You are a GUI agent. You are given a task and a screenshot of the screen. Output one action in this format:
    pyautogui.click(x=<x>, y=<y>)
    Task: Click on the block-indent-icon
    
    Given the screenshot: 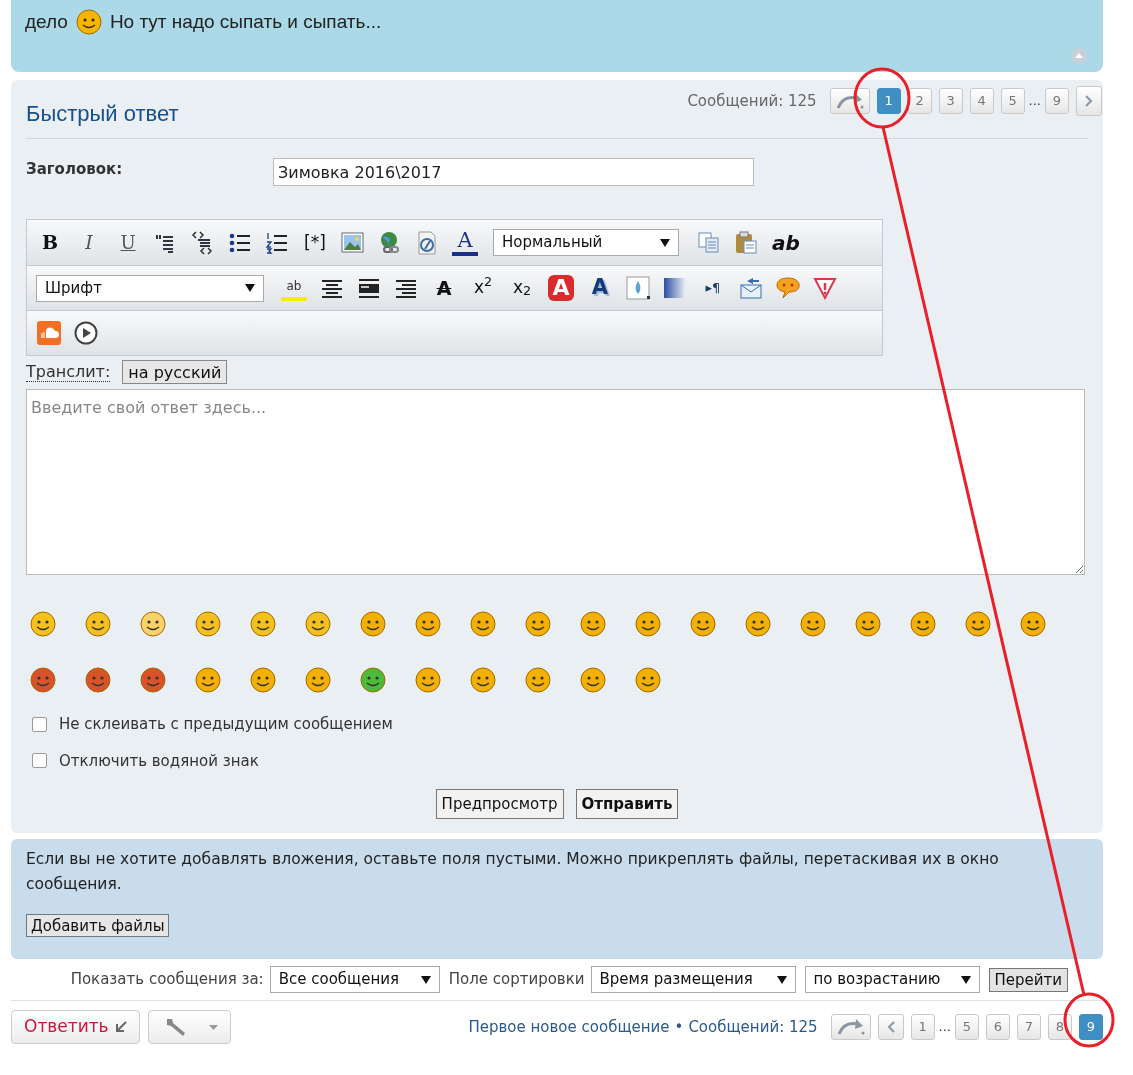 What is the action you would take?
    pyautogui.click(x=369, y=288)
    